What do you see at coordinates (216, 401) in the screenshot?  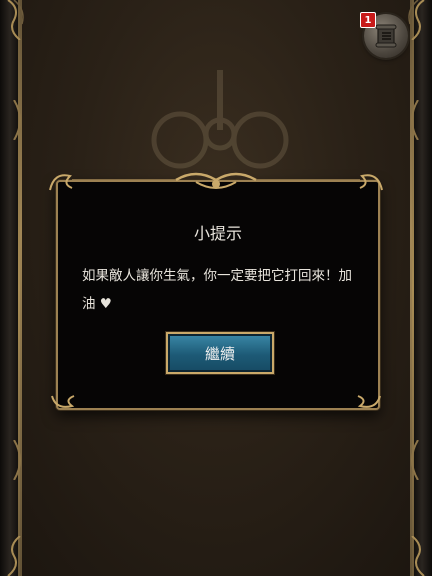 I see `dialog-bottom-ornament-icon` at bounding box center [216, 401].